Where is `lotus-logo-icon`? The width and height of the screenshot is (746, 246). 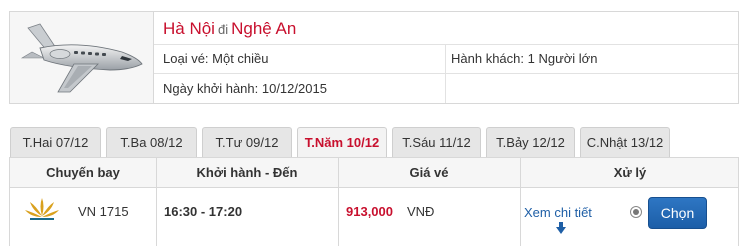
lotus-logo-icon is located at coordinates (42, 209).